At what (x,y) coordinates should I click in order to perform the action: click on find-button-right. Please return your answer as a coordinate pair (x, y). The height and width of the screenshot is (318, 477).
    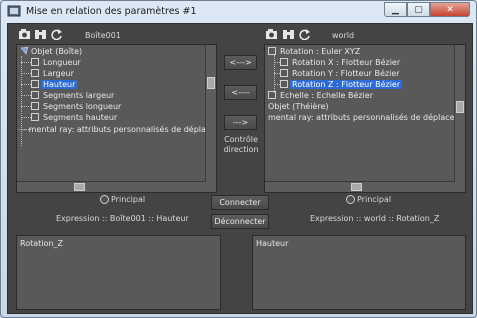
    Looking at the image, I should click on (288, 34).